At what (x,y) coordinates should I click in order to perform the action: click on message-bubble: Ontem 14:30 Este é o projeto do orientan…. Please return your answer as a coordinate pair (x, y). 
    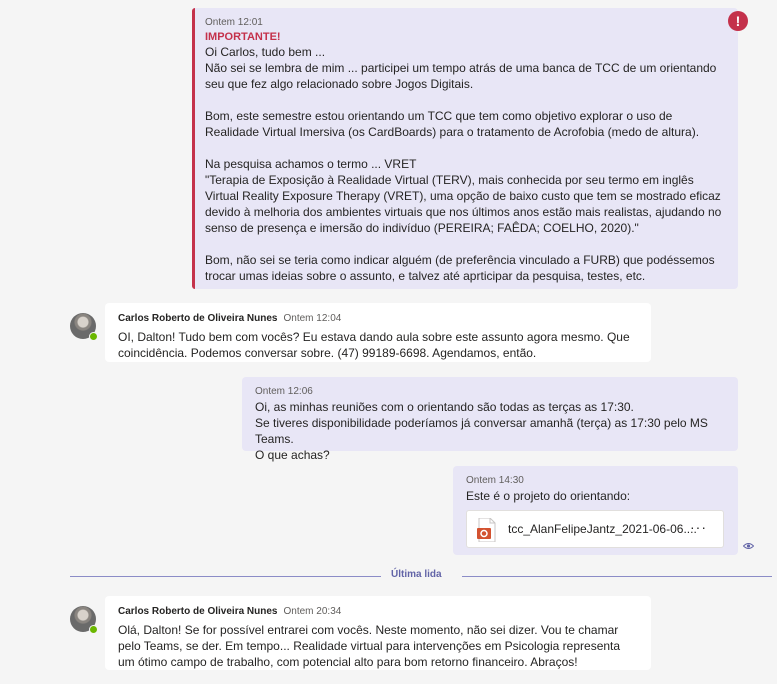
    Looking at the image, I should click on (595, 510).